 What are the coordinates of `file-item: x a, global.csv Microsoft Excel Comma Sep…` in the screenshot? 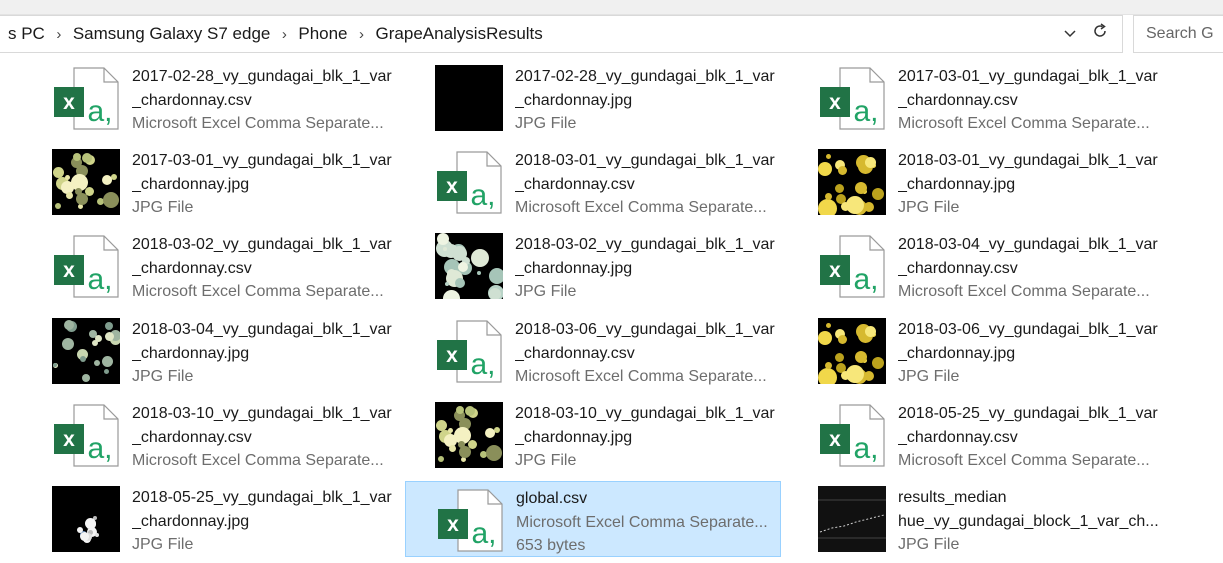 It's located at (593, 519).